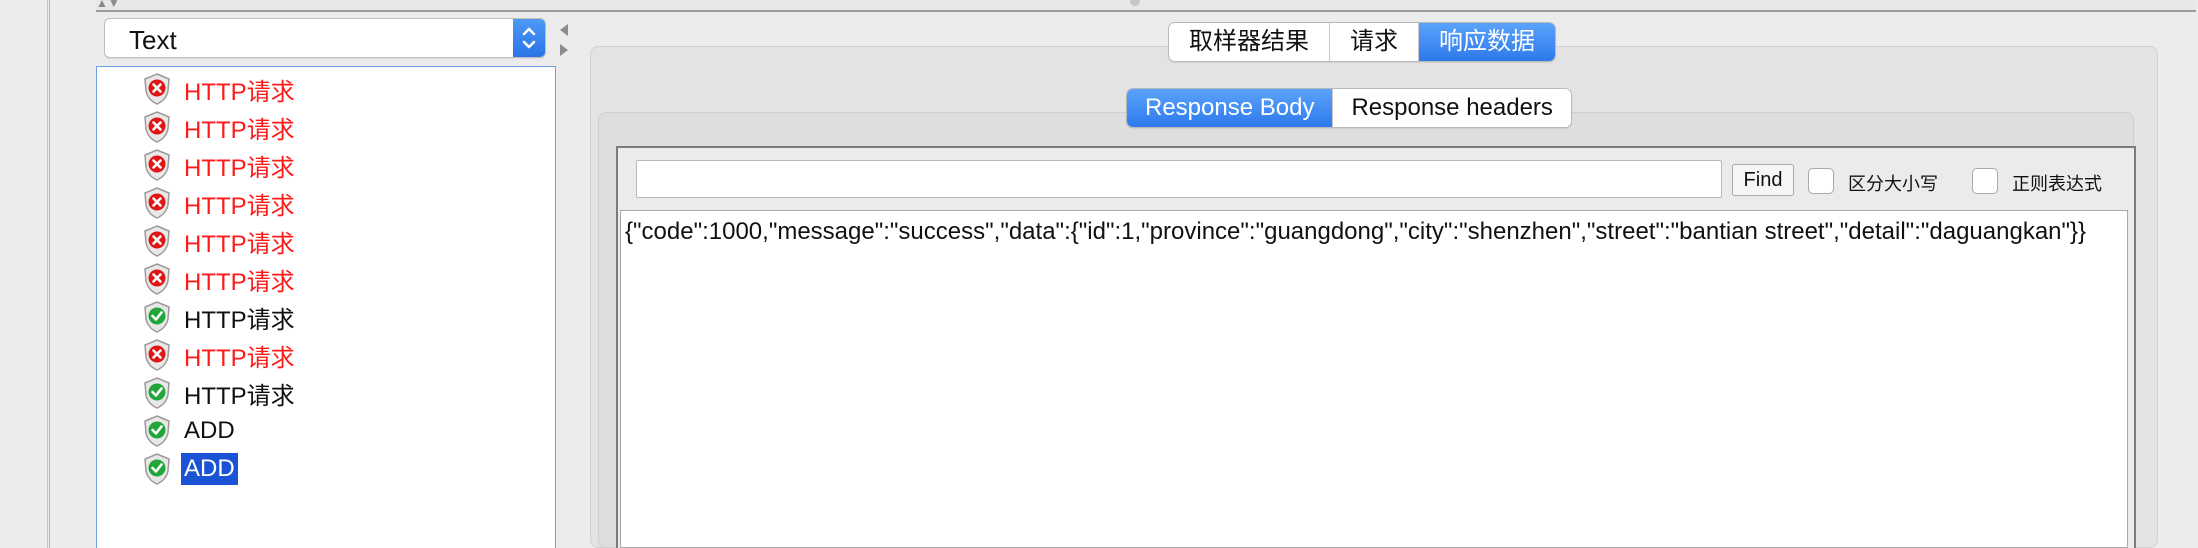 The height and width of the screenshot is (548, 2198). What do you see at coordinates (1893, 184) in the screenshot?
I see `case-sensitive-label: 区分大小写` at bounding box center [1893, 184].